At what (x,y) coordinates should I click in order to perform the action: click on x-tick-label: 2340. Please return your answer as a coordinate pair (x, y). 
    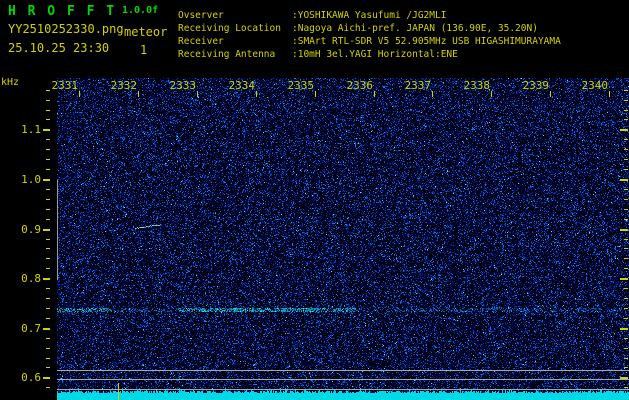
    Looking at the image, I should click on (595, 85).